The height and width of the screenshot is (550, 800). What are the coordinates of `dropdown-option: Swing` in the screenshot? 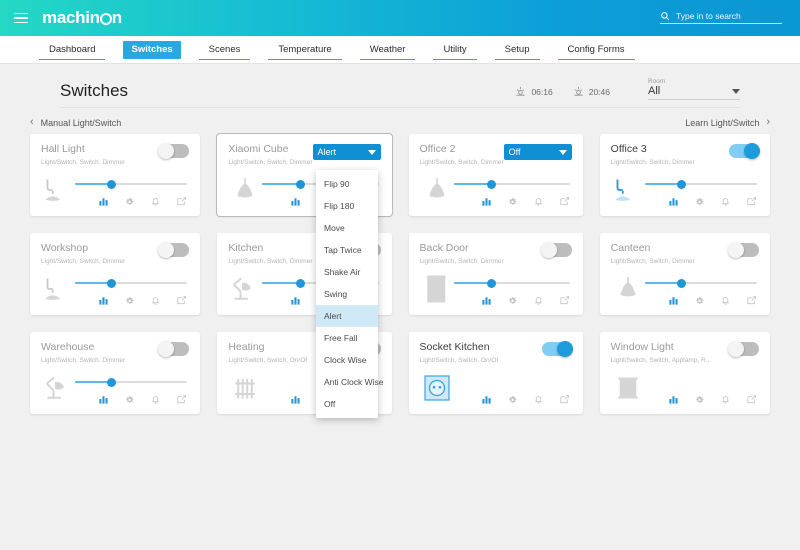 It's located at (347, 294).